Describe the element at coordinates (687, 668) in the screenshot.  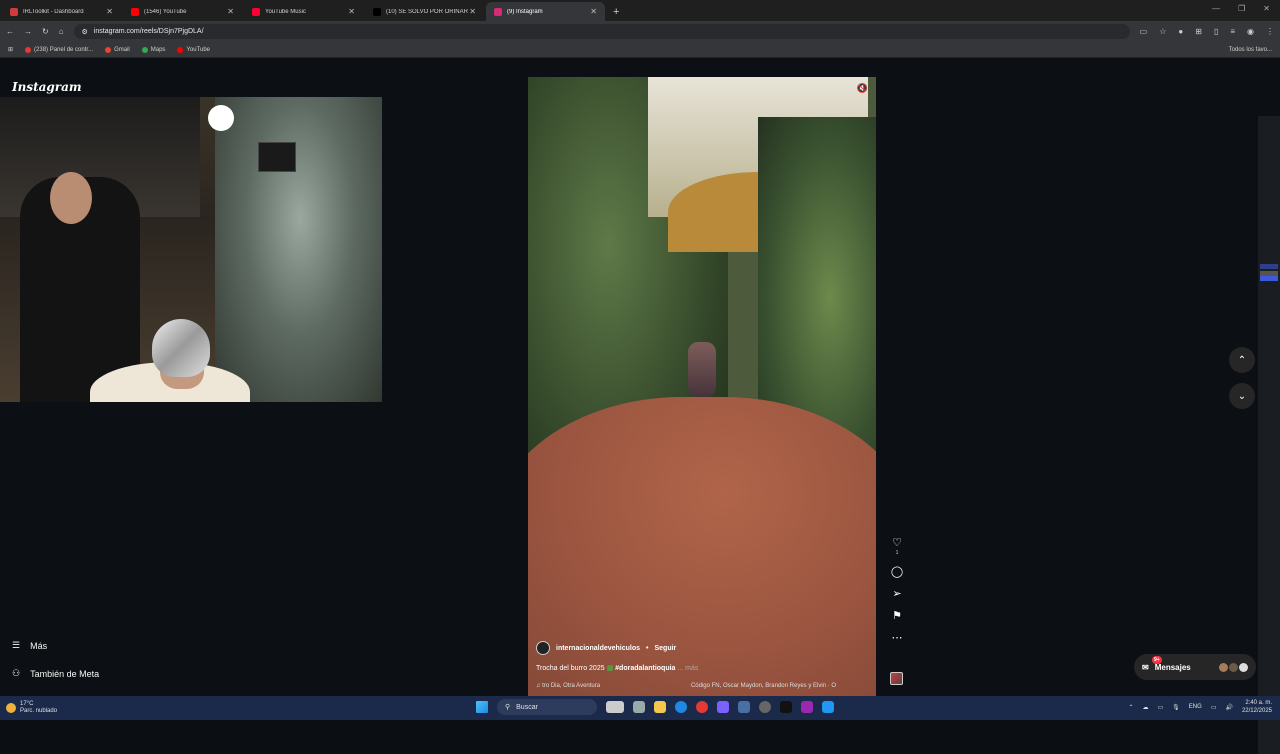
I see `caption-more: ... más` at that location.